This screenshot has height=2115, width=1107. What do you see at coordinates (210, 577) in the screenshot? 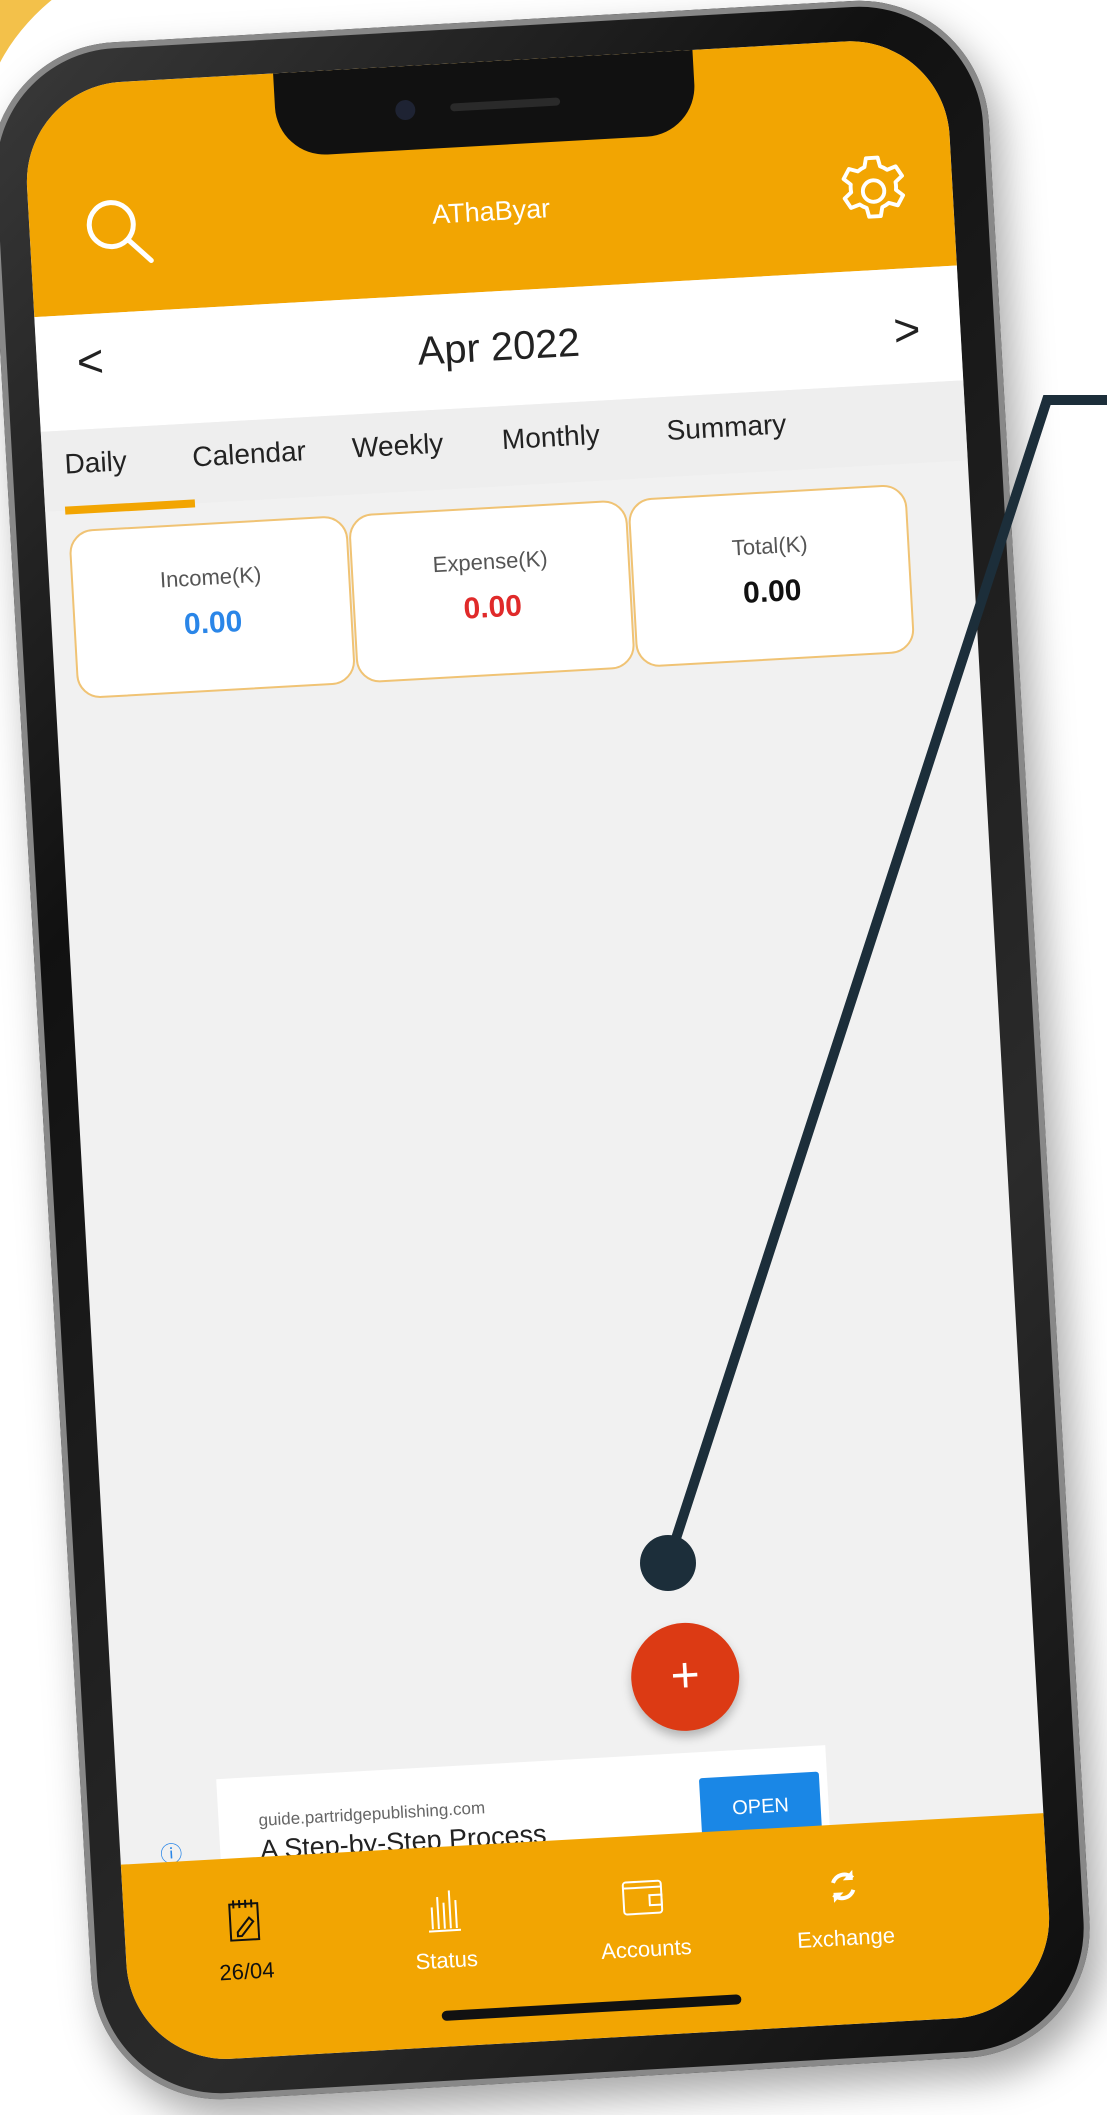
I see `income-label: Income(K)` at bounding box center [210, 577].